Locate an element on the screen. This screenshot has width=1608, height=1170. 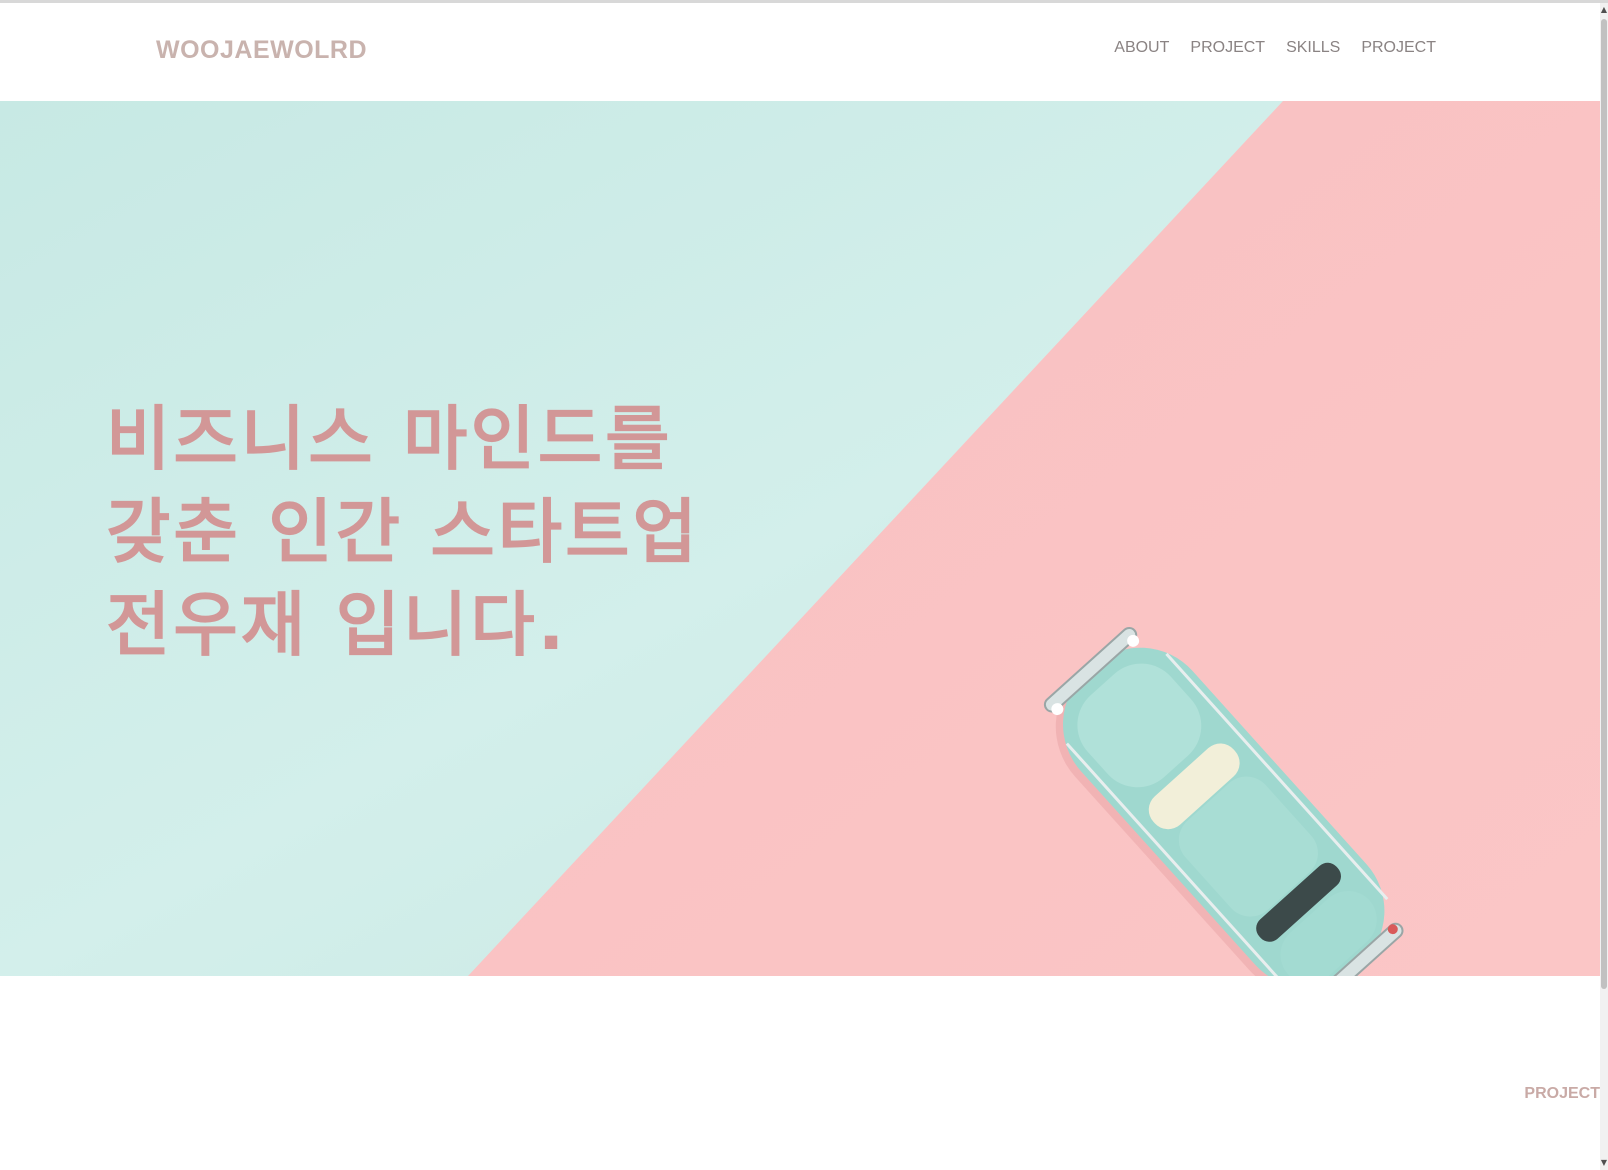
hero-line-1: 비즈니스 마인드를 is located at coordinates (389, 439).